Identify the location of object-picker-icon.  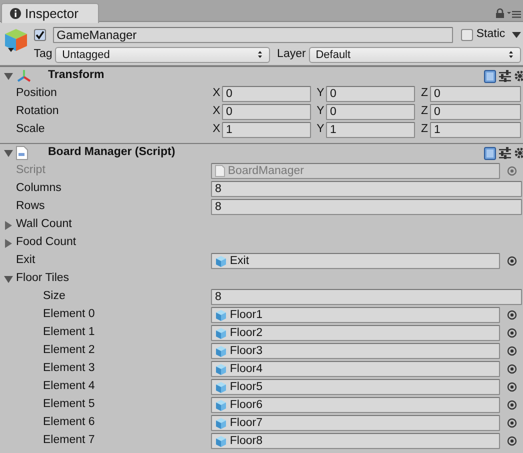
(512, 261).